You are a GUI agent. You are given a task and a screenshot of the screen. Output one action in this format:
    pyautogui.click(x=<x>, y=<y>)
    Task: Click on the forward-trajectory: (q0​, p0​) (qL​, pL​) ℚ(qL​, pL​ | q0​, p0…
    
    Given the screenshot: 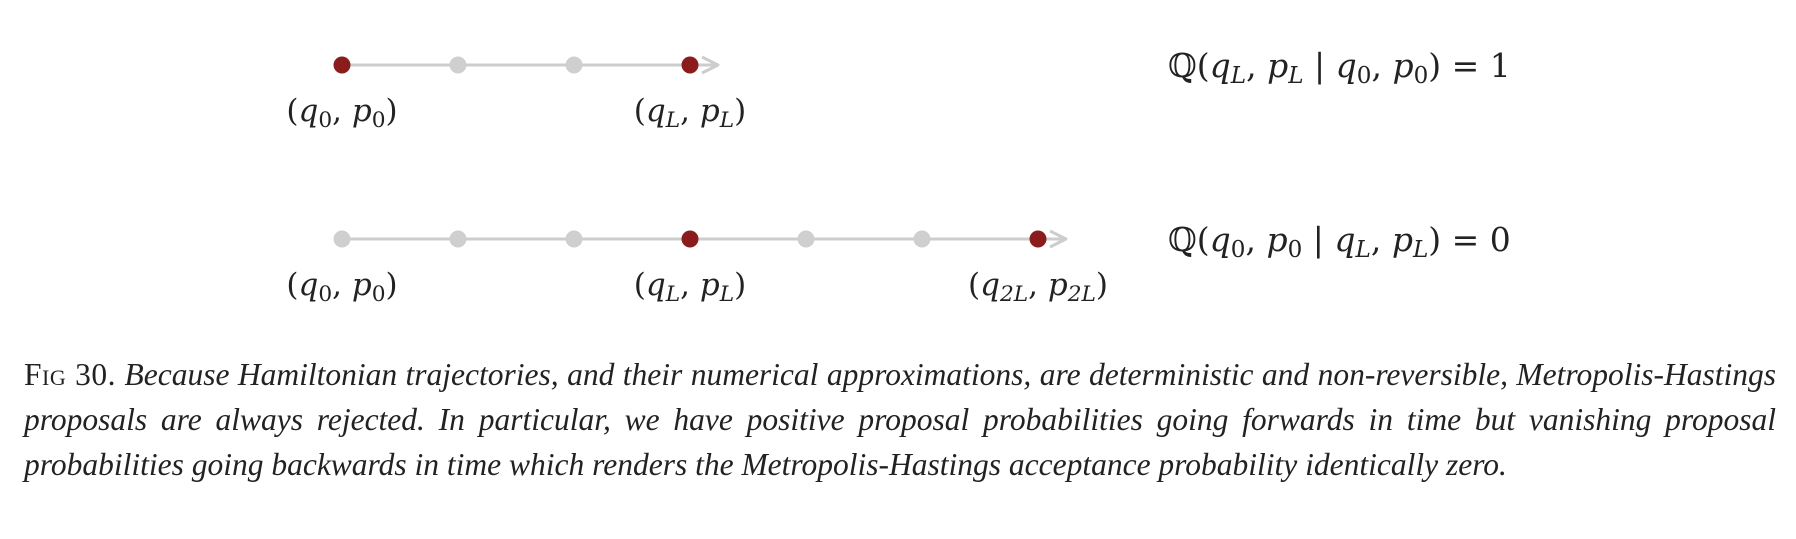 What is the action you would take?
    pyautogui.click(x=898, y=89)
    